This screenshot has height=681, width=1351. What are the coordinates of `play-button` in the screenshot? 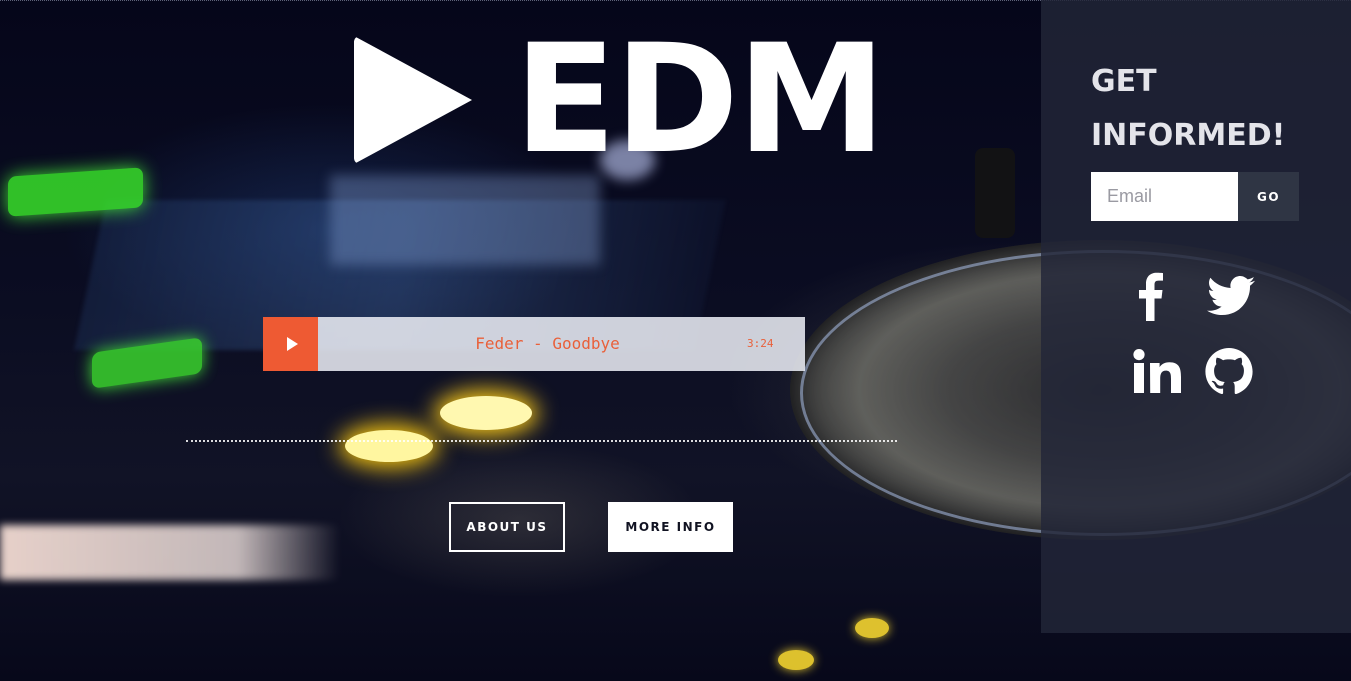 It's located at (290, 344).